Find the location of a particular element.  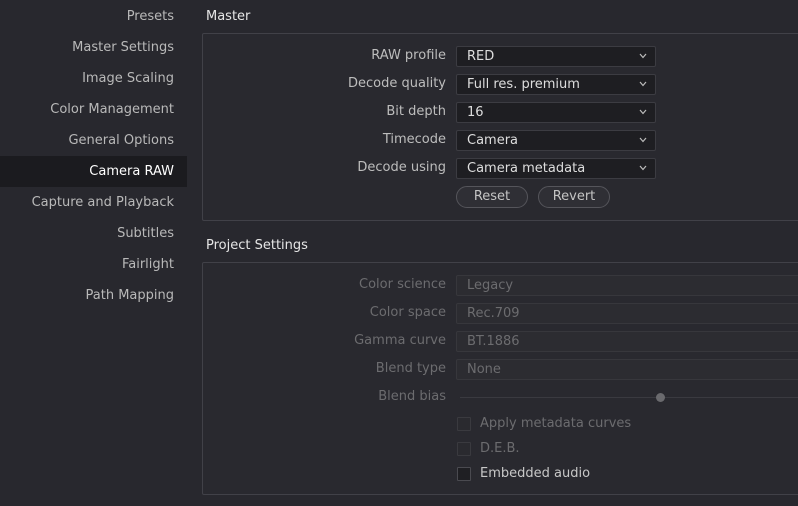

raw-profile-dropdown: RED is located at coordinates (556, 56).